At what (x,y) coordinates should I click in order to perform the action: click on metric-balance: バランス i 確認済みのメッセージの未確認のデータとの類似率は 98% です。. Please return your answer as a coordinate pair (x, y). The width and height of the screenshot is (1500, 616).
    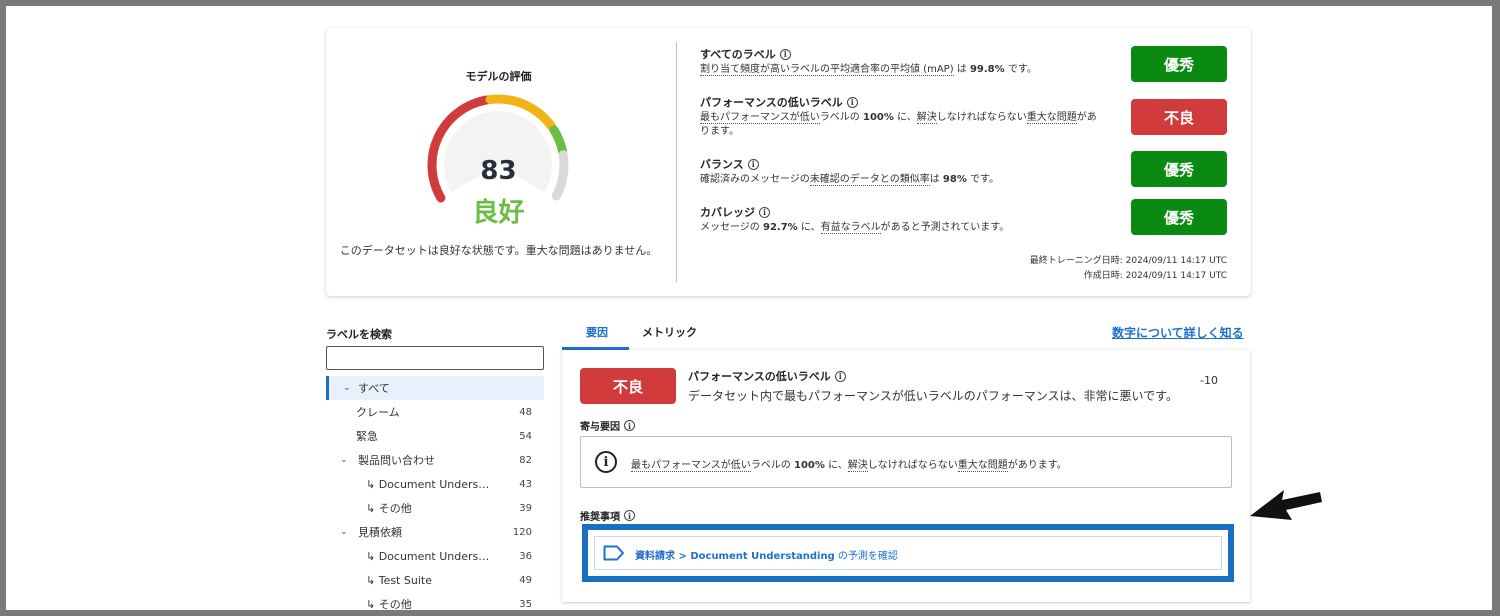
    Looking at the image, I should click on (910, 171).